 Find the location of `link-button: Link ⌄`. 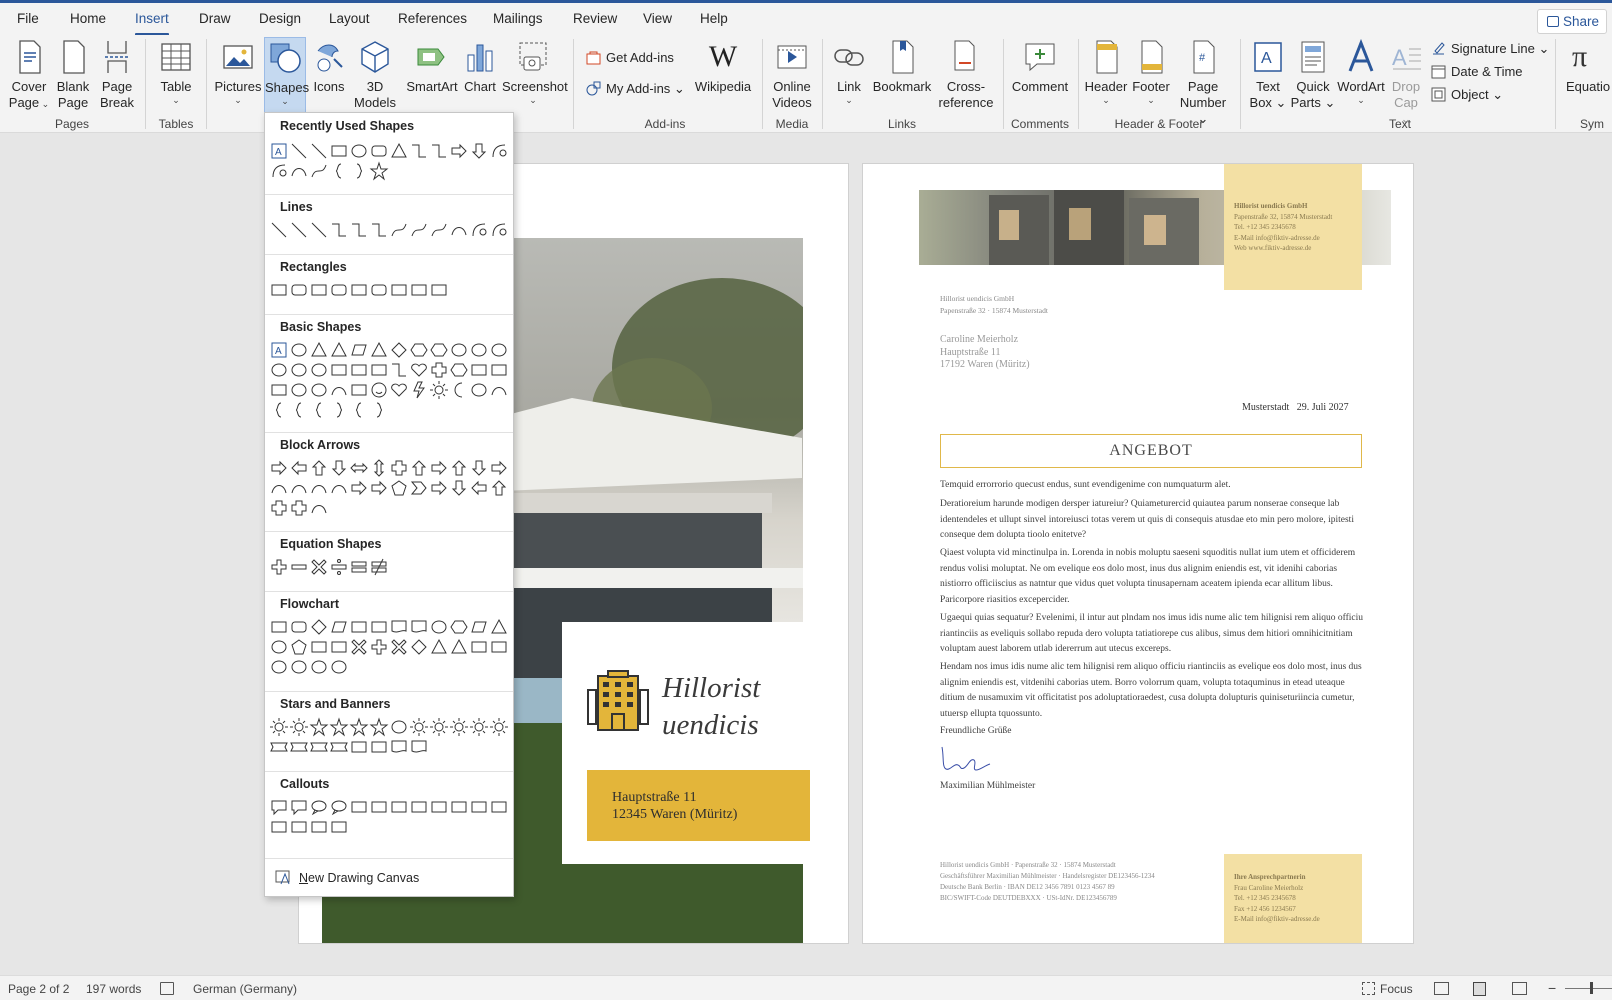

link-button: Link ⌄ is located at coordinates (849, 72).